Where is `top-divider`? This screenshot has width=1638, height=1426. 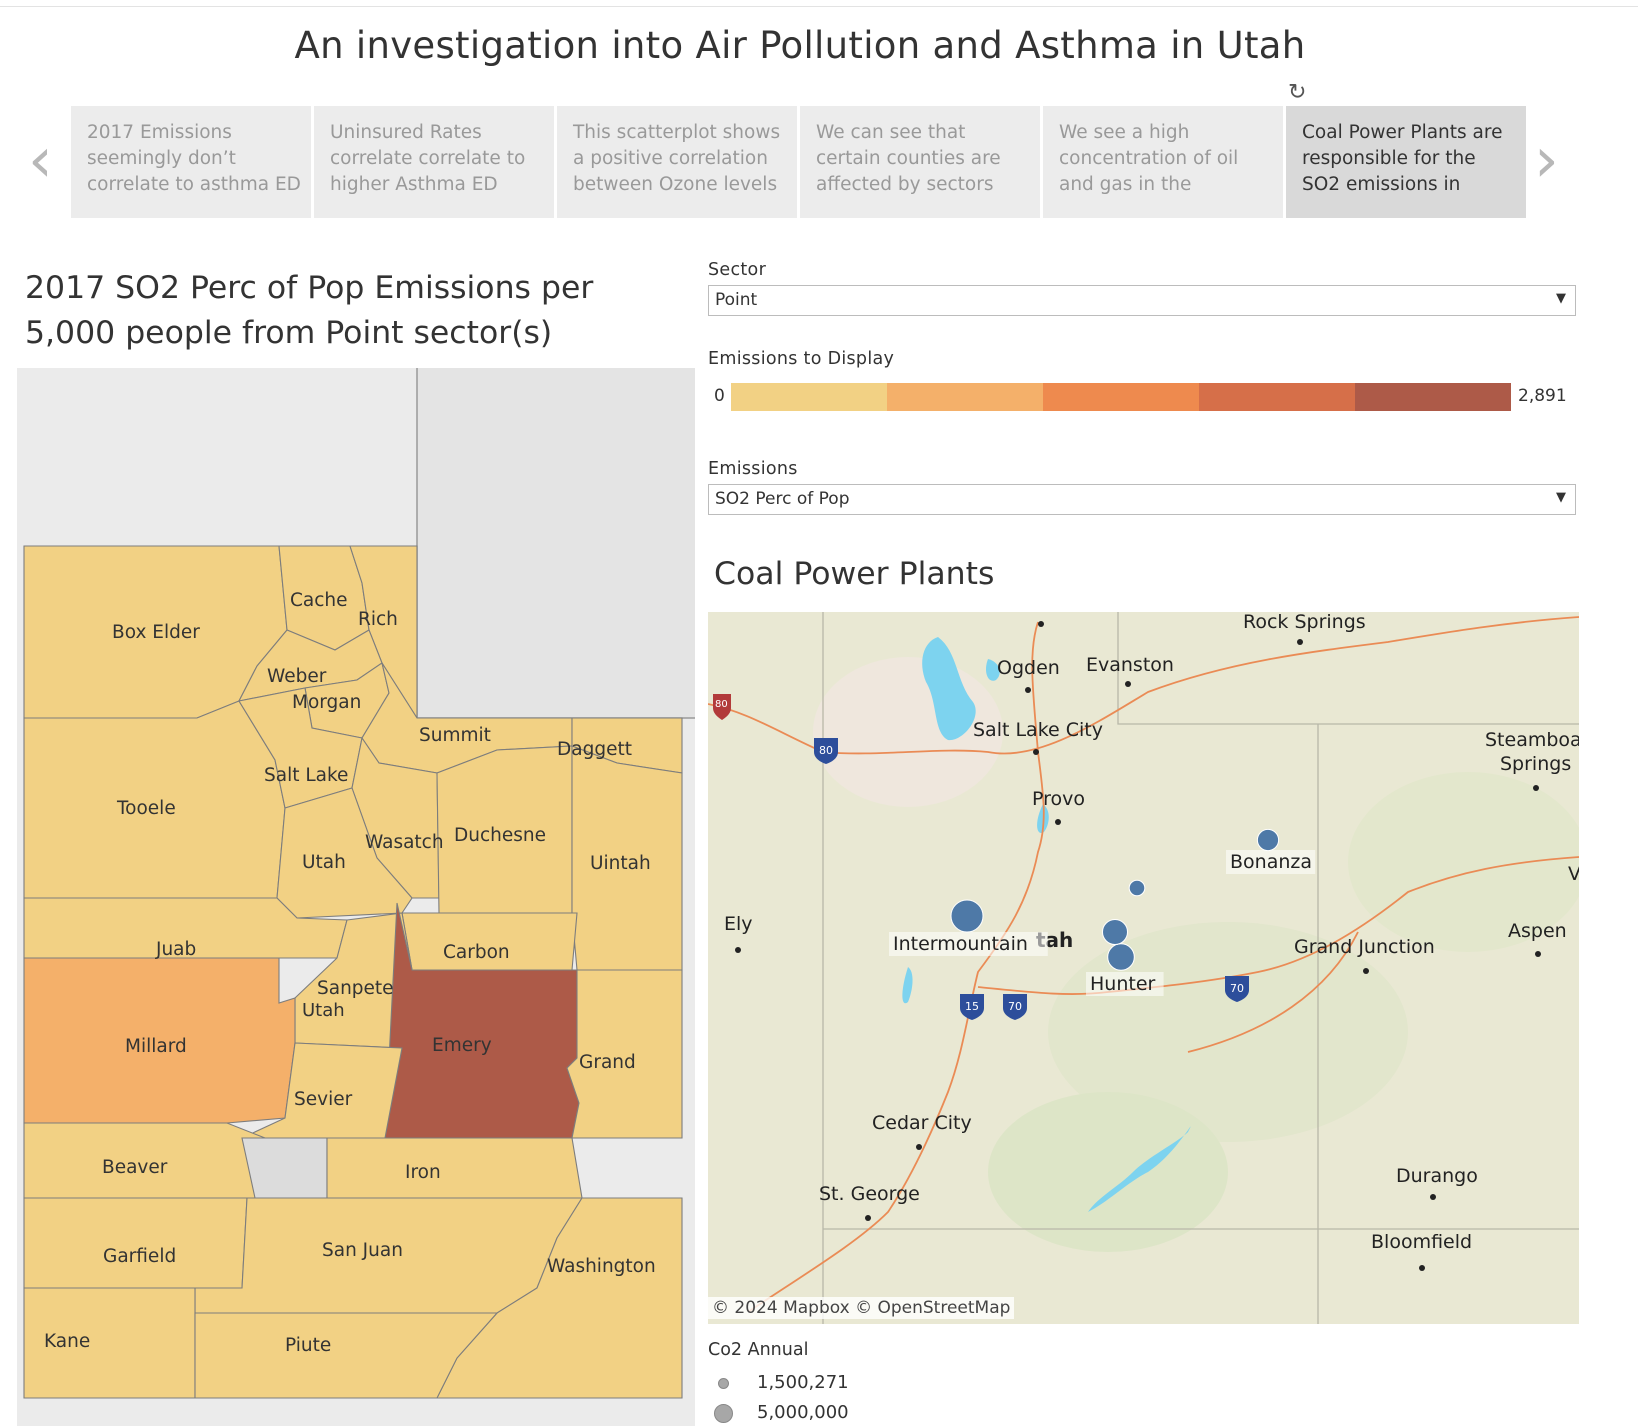 top-divider is located at coordinates (819, 6).